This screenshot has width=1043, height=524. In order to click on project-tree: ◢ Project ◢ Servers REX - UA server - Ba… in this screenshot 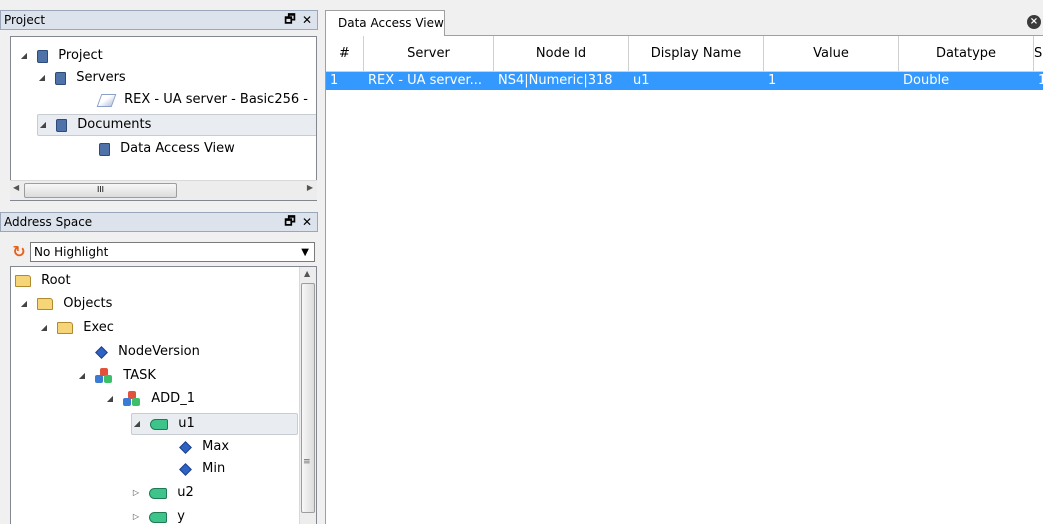, I will do `click(163, 118)`.